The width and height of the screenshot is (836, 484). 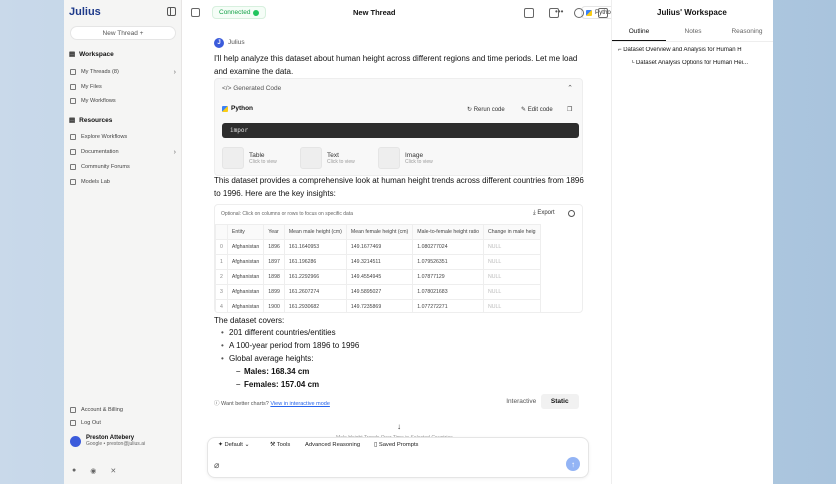 What do you see at coordinates (315, 247) in the screenshot?
I see `table-cell: 161.1640953` at bounding box center [315, 247].